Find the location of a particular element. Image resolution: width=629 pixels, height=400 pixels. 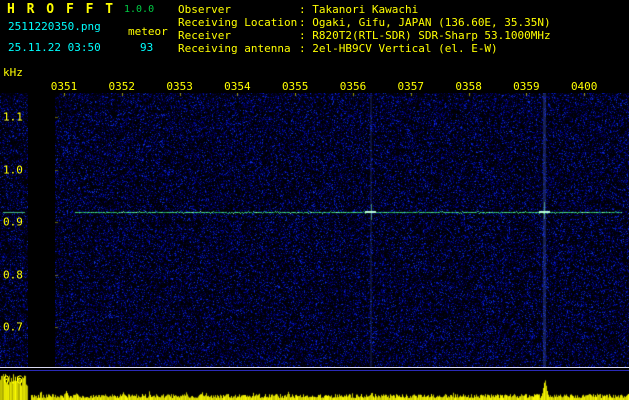

info-label: Receiver is located at coordinates (204, 35).